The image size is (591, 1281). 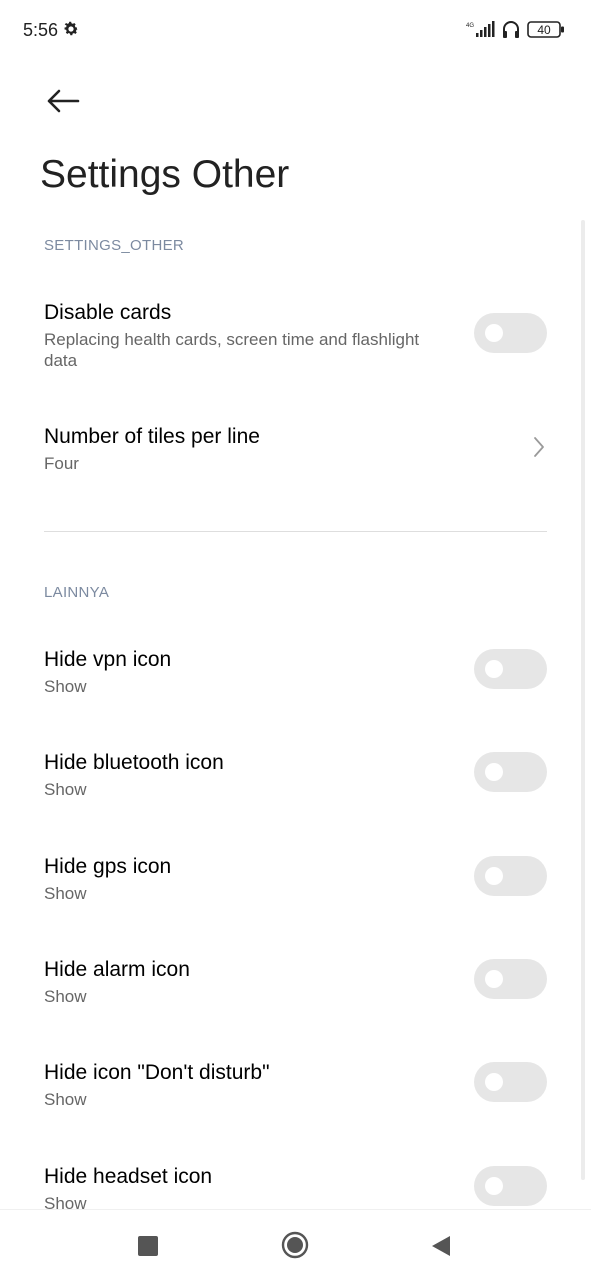 What do you see at coordinates (511, 29) in the screenshot?
I see `headset-icon` at bounding box center [511, 29].